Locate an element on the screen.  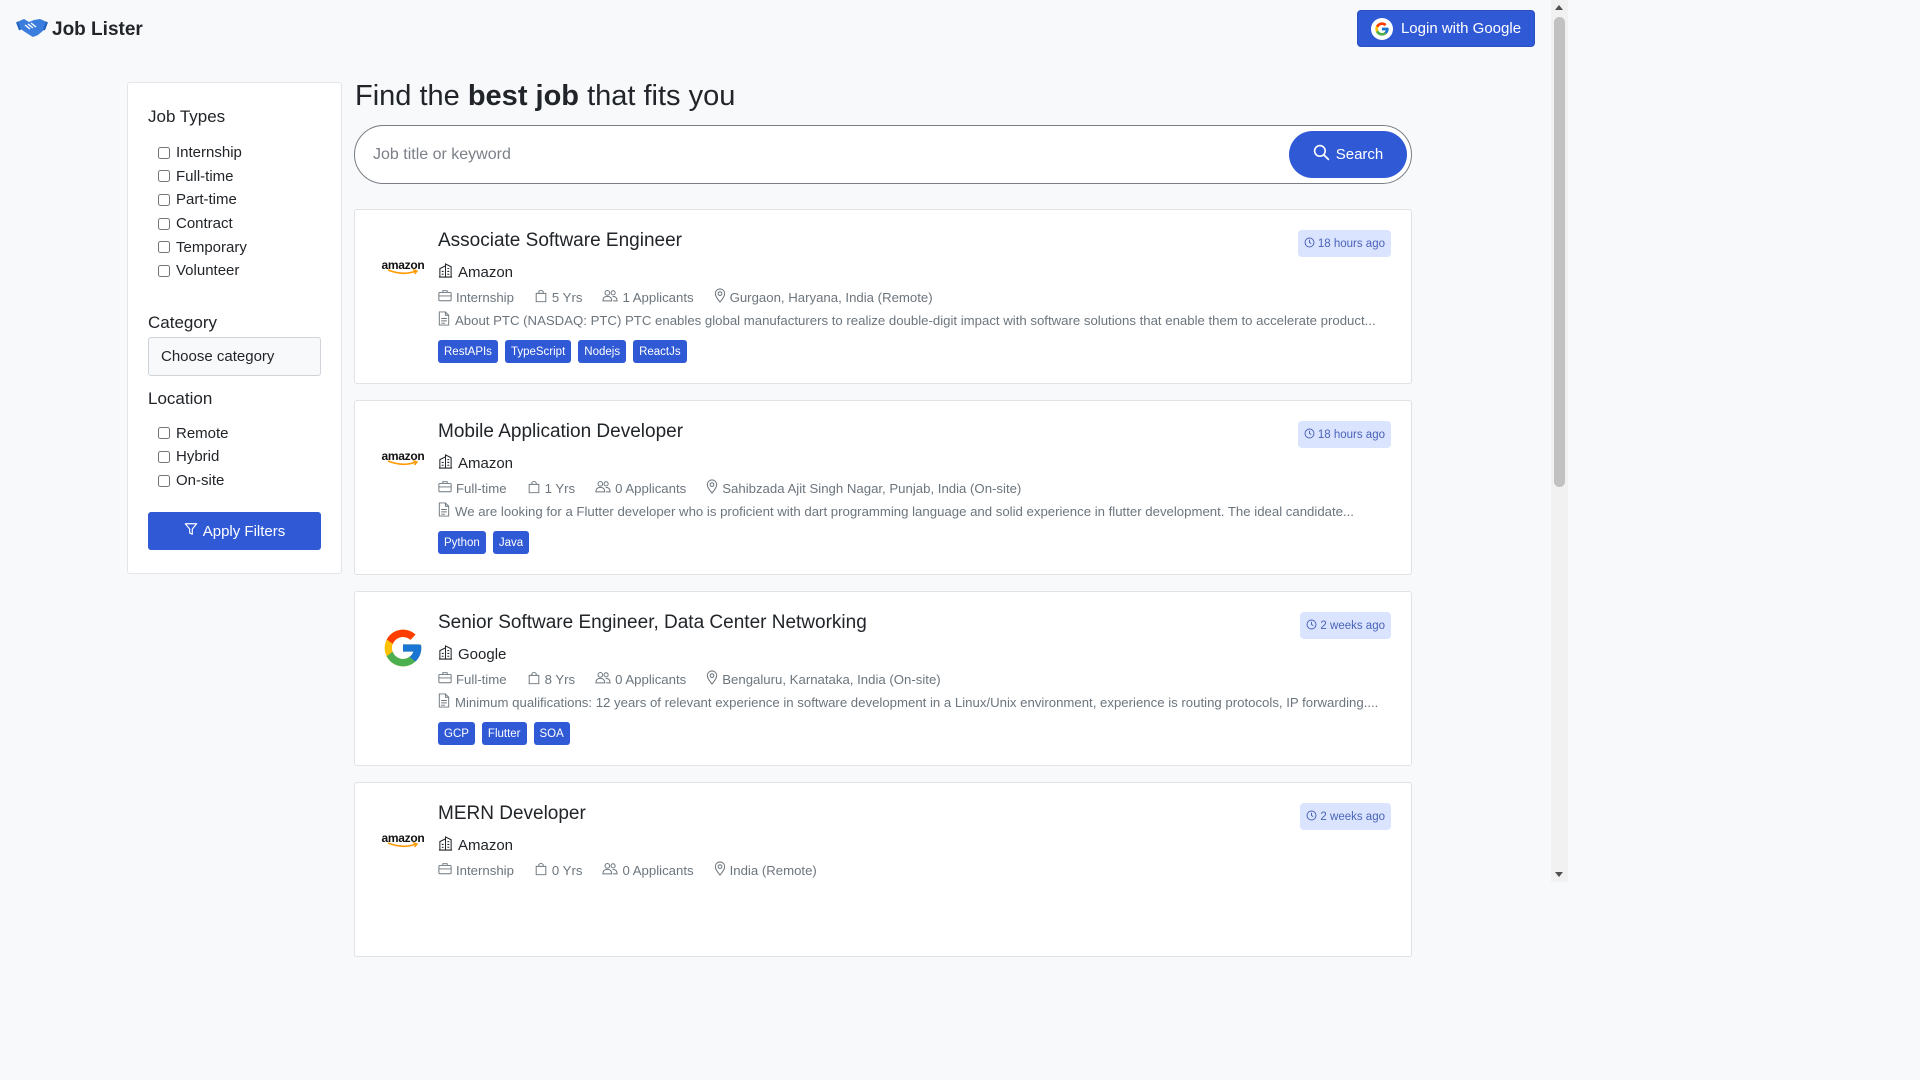
handshake-icon is located at coordinates (32, 29).